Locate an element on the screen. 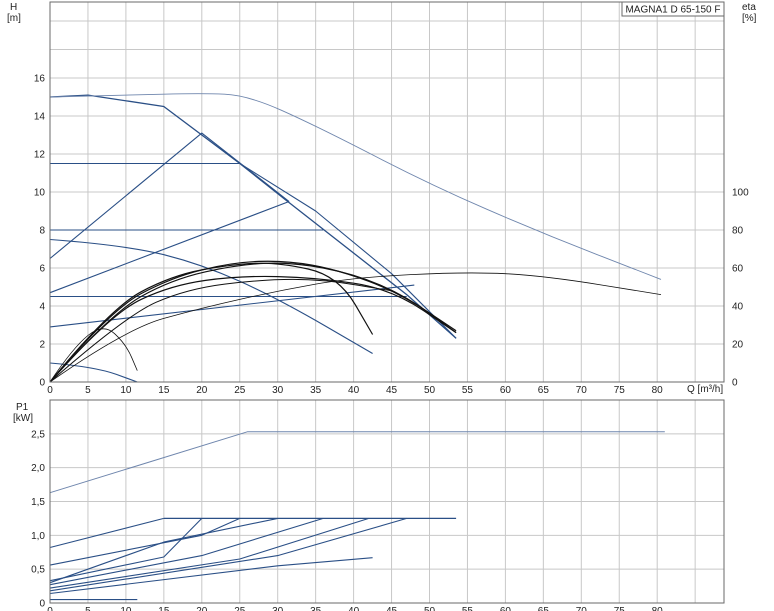  head-x-tick: 45 is located at coordinates (392, 390).